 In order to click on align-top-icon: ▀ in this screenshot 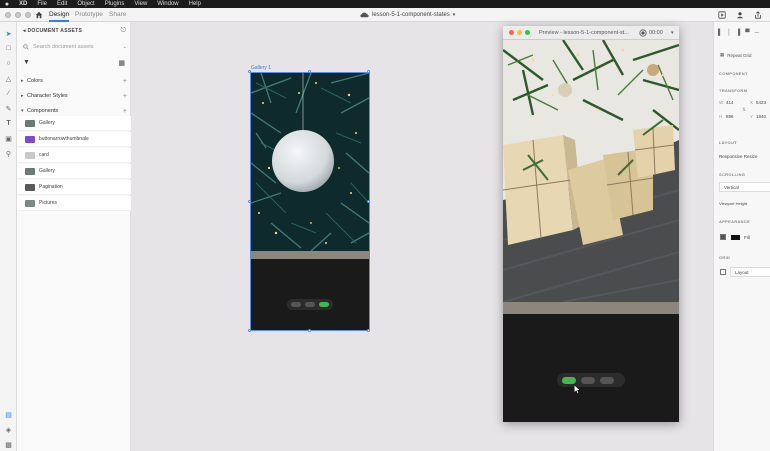, I will do `click(747, 33)`.